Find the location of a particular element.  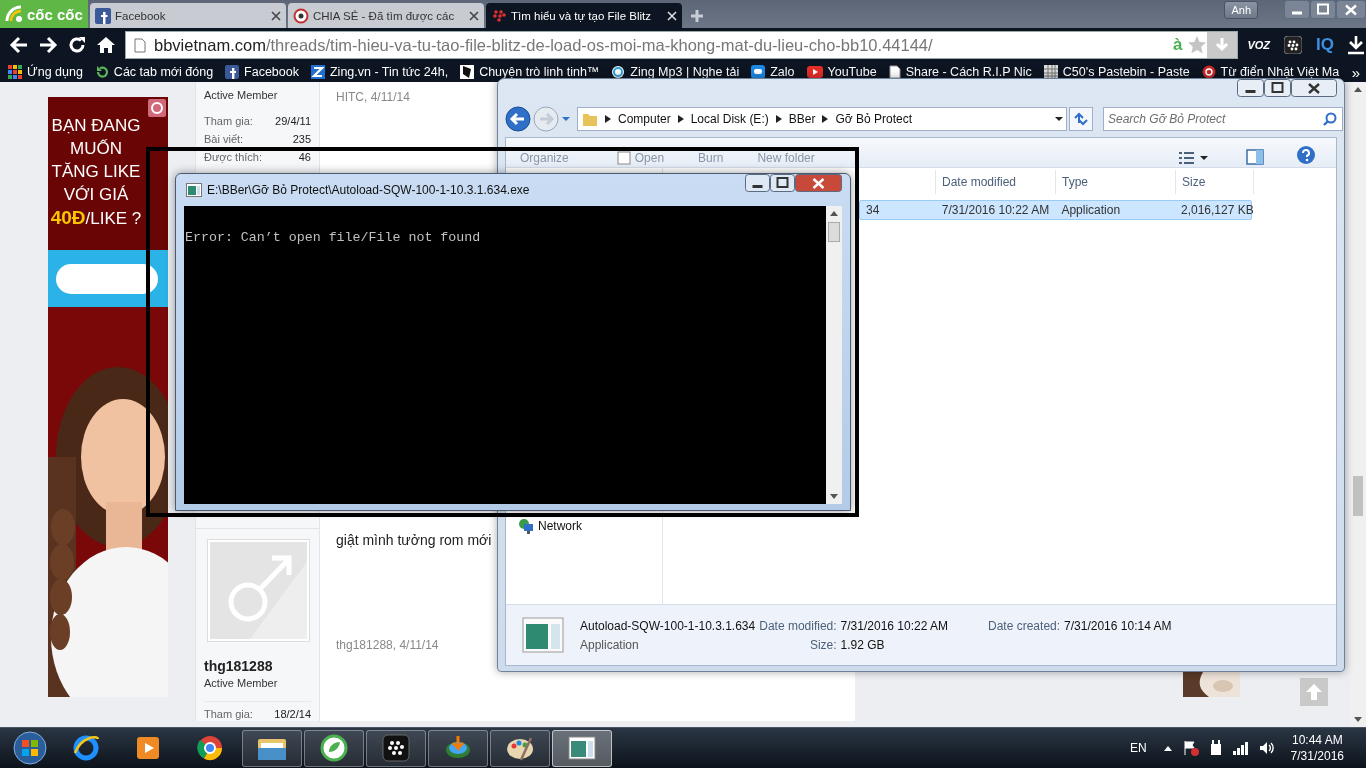

refresh-button is located at coordinates (1081, 119).